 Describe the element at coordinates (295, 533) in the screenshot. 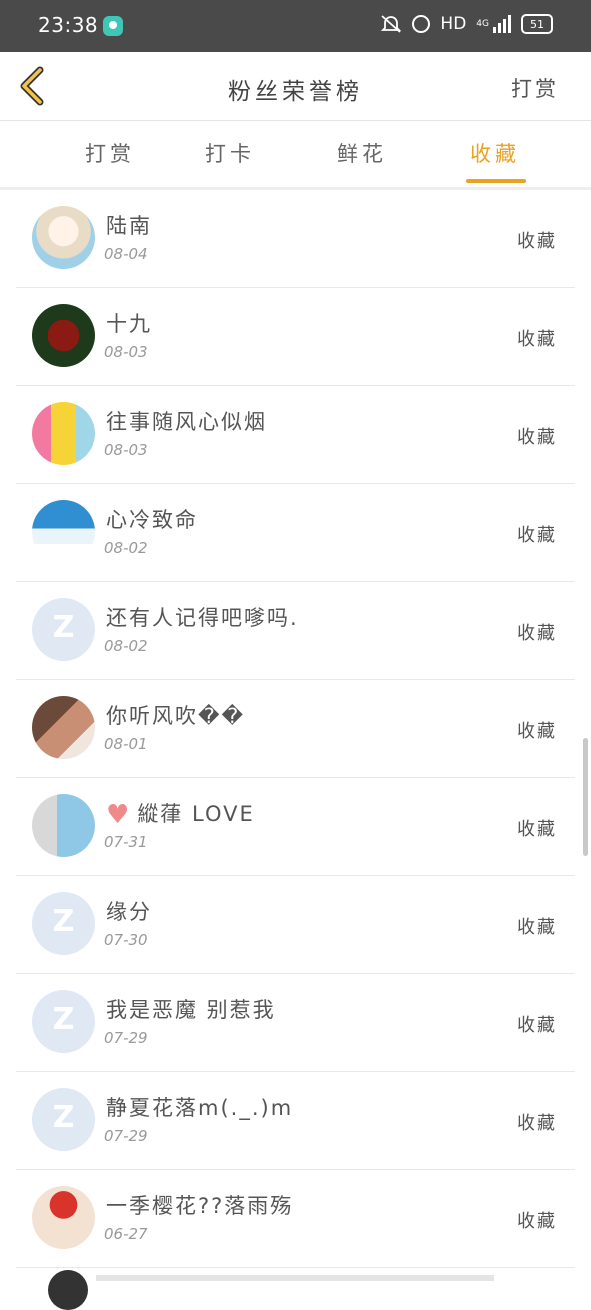

I see `list-item: 心冷致命 08-02 收藏` at that location.